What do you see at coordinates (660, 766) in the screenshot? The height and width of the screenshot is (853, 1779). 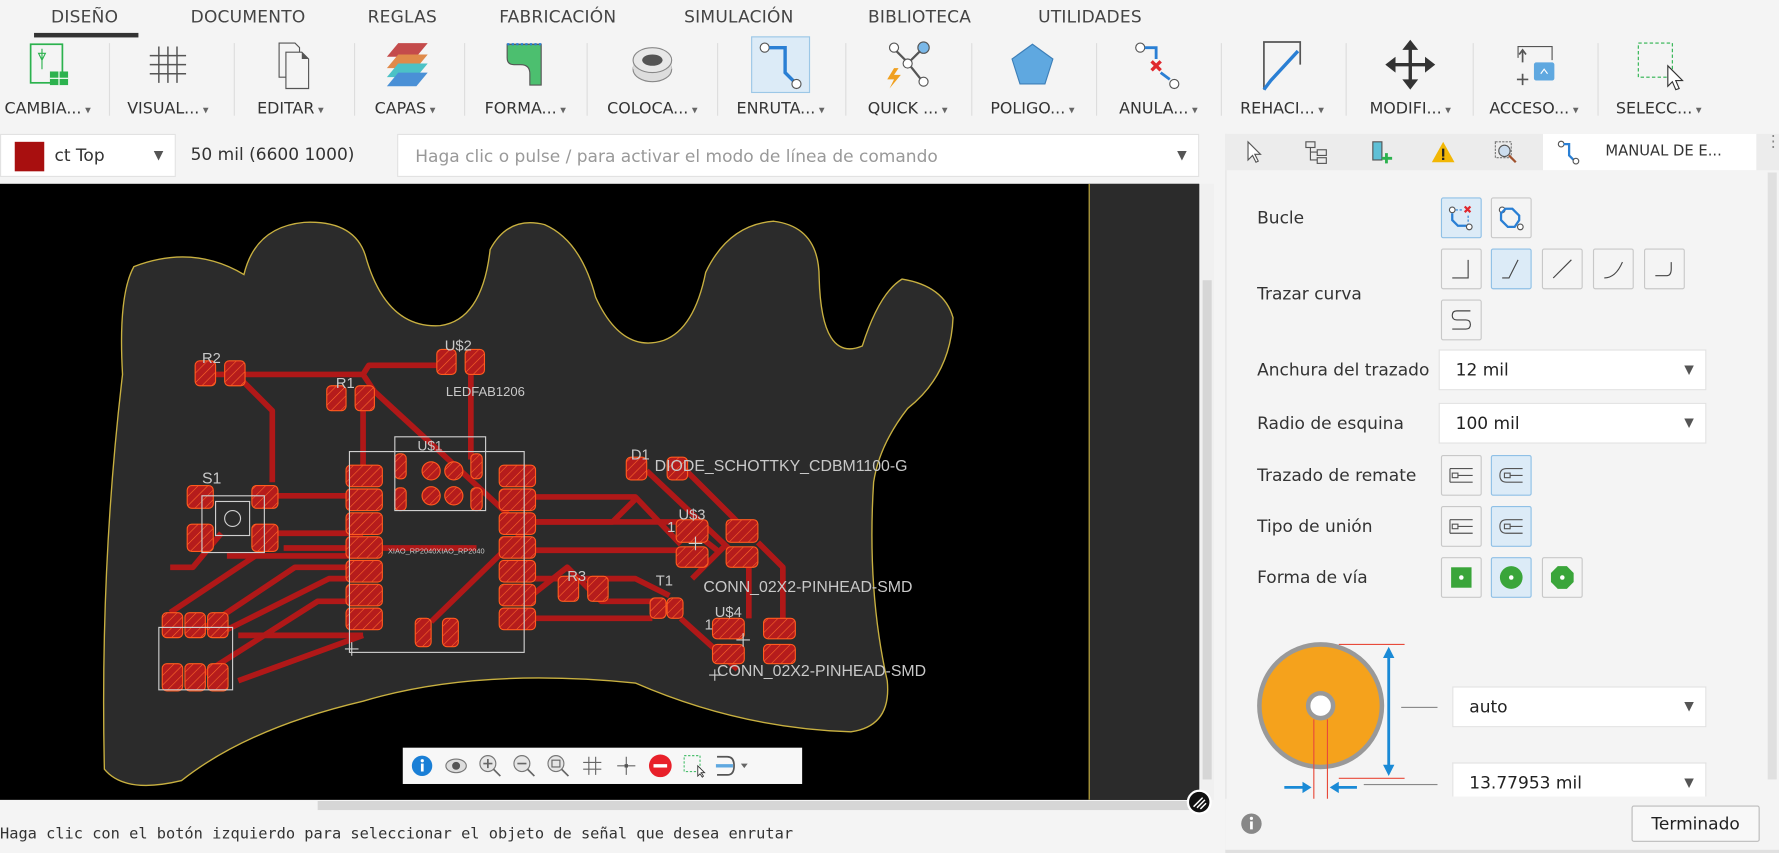 I see `stop-icon` at bounding box center [660, 766].